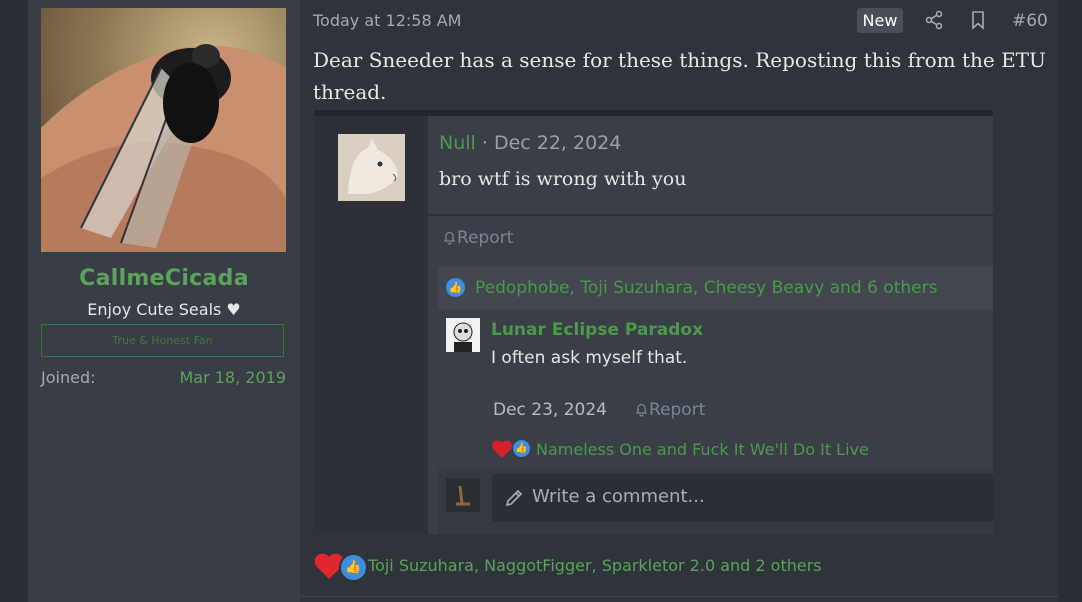 The width and height of the screenshot is (1082, 602). Describe the element at coordinates (485, 238) in the screenshot. I see `embed-report-label: Report` at that location.